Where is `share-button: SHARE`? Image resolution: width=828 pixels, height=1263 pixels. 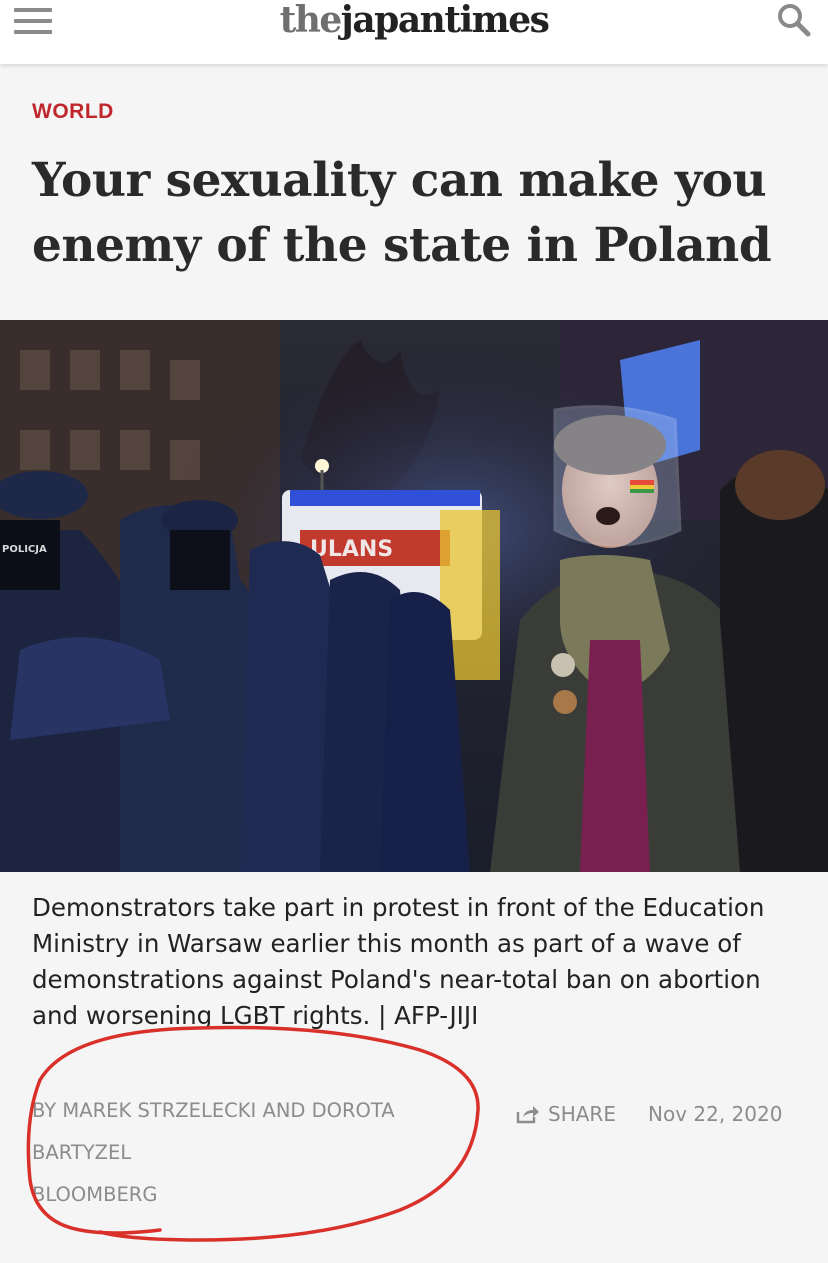
share-button: SHARE is located at coordinates (566, 1114).